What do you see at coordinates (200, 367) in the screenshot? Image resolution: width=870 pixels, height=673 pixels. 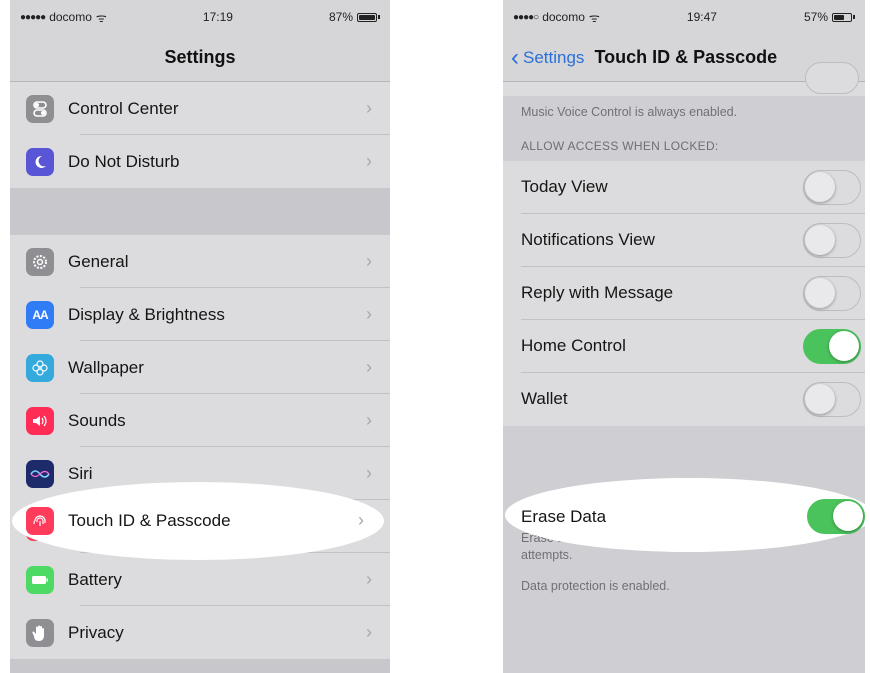 I see `settings-row-wallpaper: Wallpaper ›` at bounding box center [200, 367].